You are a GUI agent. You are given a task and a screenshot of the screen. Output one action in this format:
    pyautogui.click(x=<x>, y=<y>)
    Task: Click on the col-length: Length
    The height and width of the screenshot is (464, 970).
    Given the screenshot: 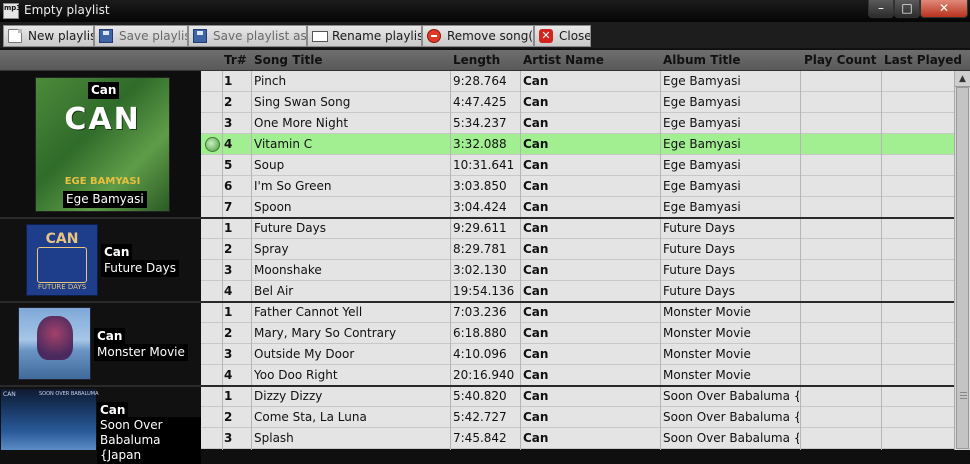 What is the action you would take?
    pyautogui.click(x=476, y=60)
    